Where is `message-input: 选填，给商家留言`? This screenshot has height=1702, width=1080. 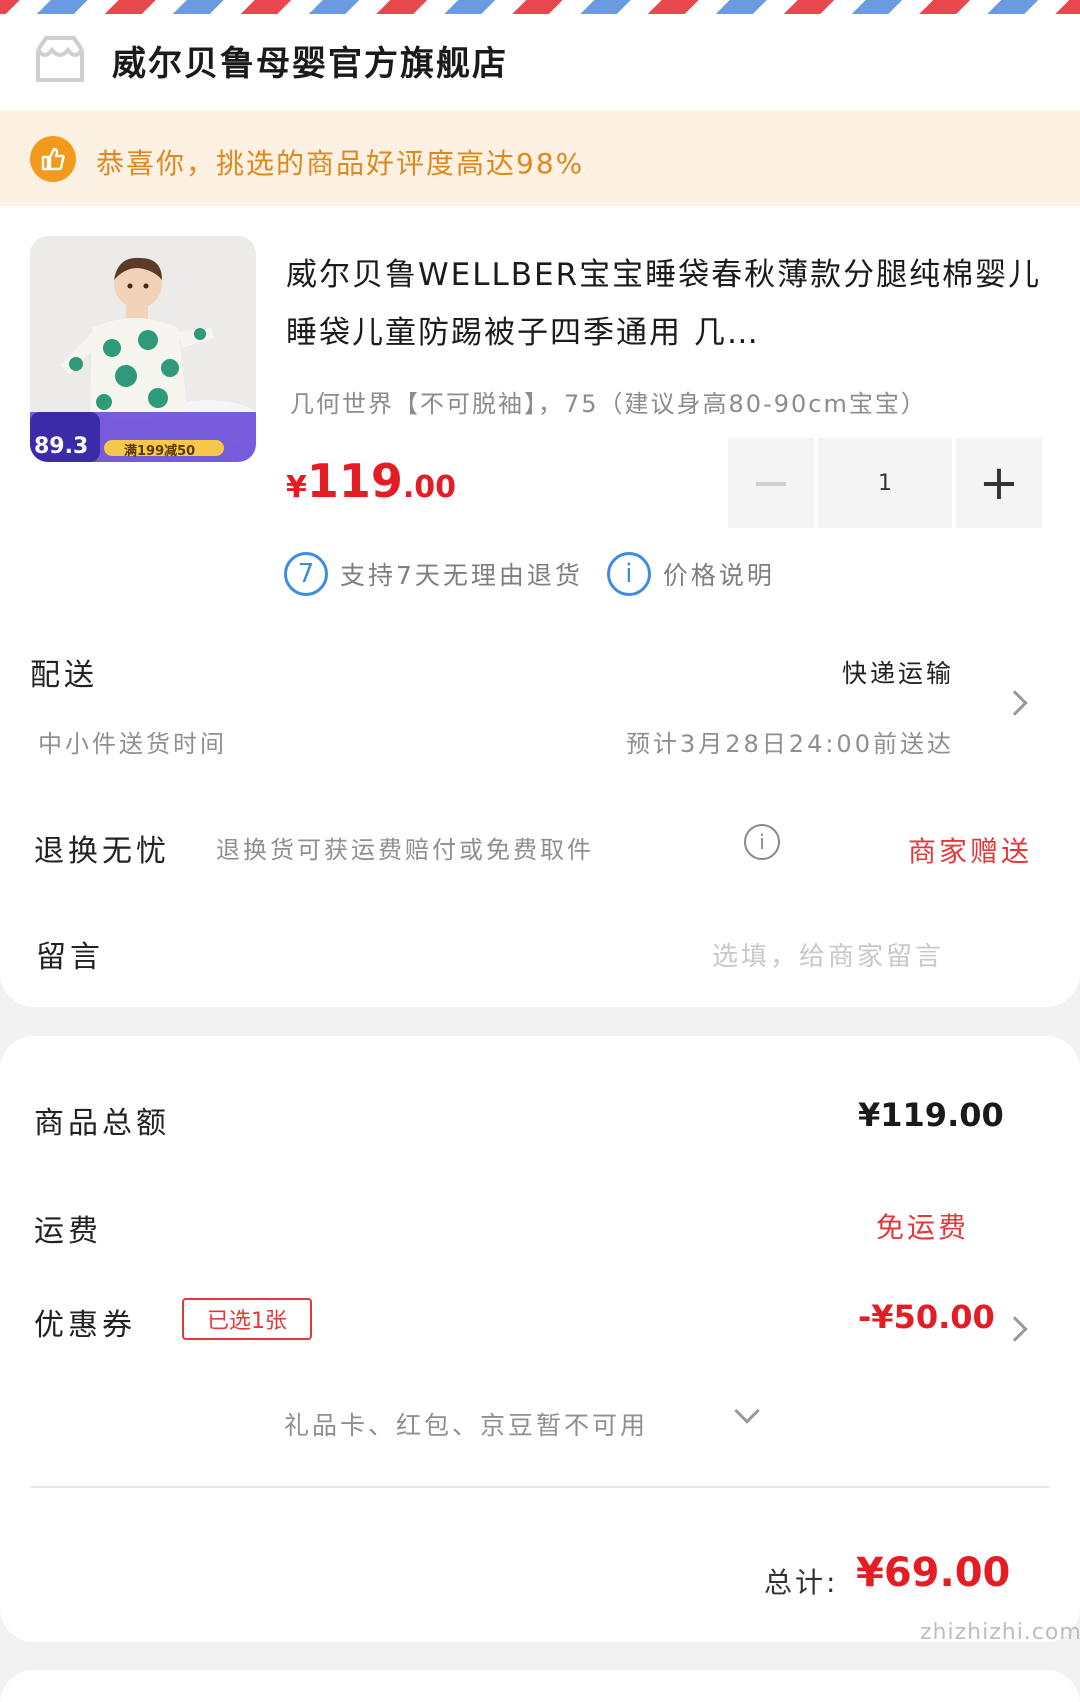
message-input: 选填，给商家留言 is located at coordinates (828, 954).